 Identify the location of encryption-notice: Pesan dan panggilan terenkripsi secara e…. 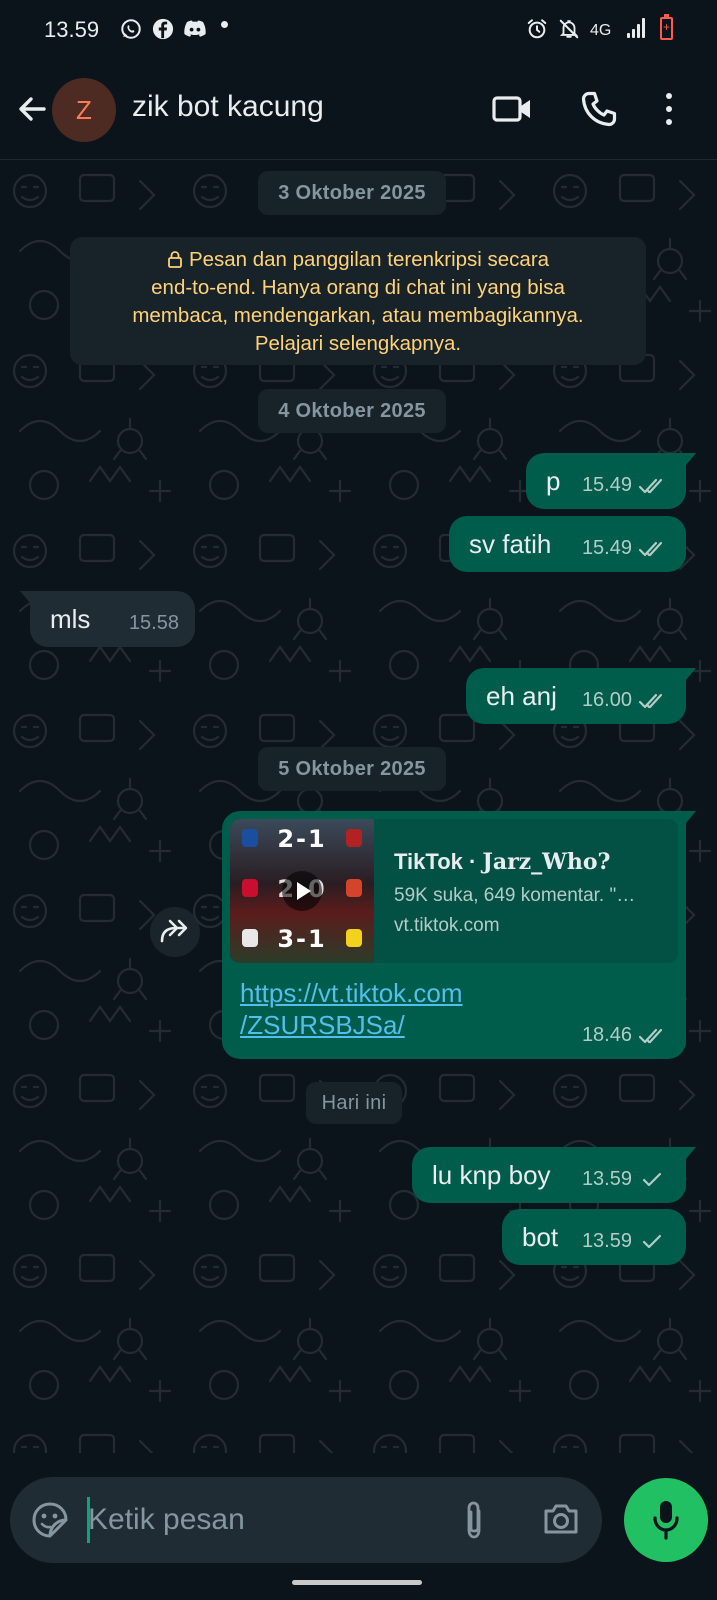
(358, 301).